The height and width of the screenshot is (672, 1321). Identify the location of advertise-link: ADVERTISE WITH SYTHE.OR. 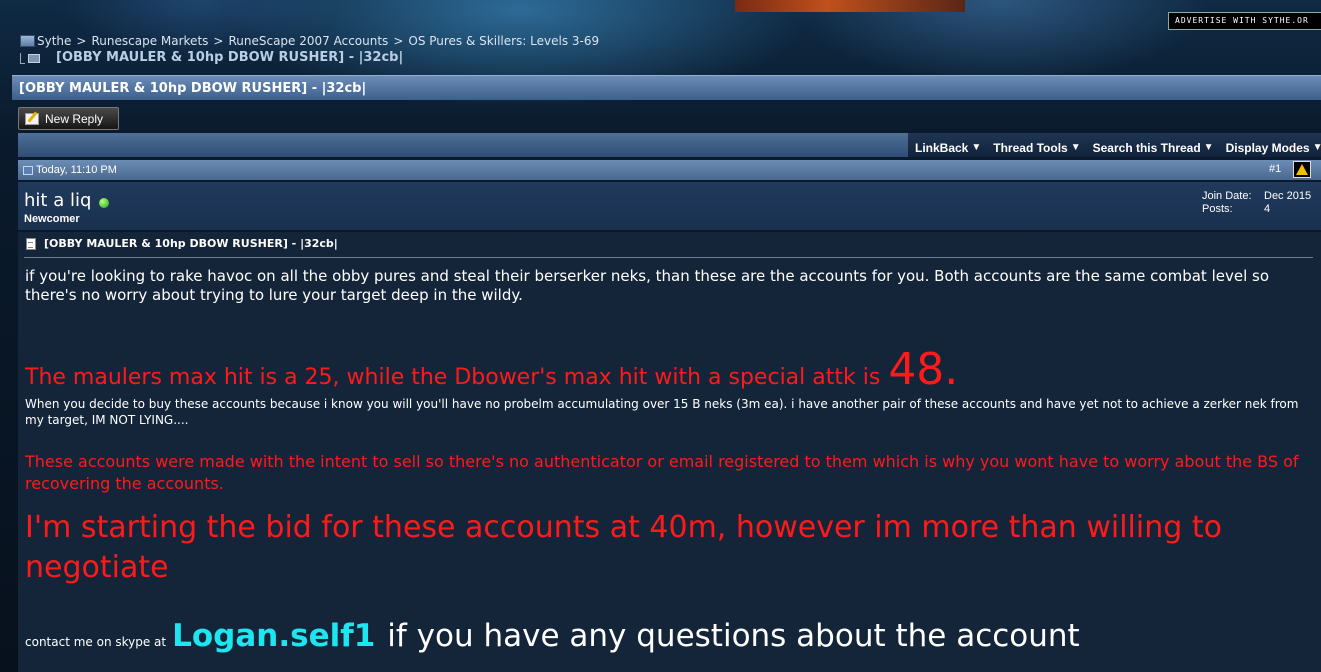
(1244, 21).